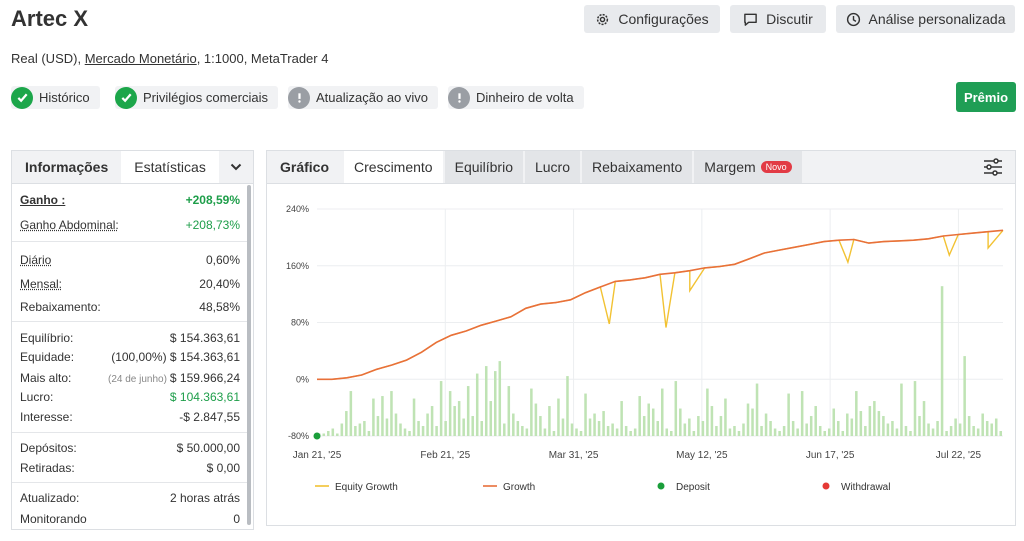  What do you see at coordinates (130, 397) in the screenshot?
I see `stat-profit: Lucro: $ 104.363,61` at bounding box center [130, 397].